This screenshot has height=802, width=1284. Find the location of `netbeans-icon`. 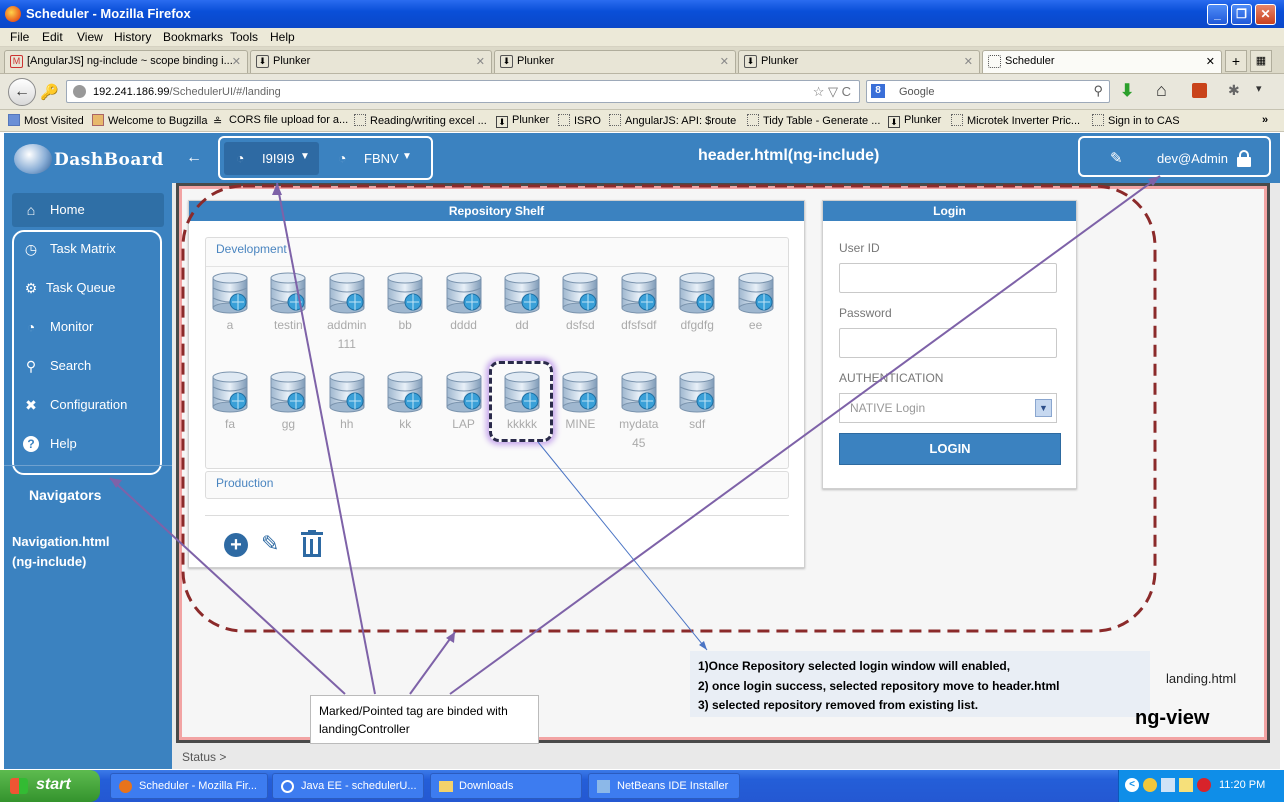

netbeans-icon is located at coordinates (603, 786).